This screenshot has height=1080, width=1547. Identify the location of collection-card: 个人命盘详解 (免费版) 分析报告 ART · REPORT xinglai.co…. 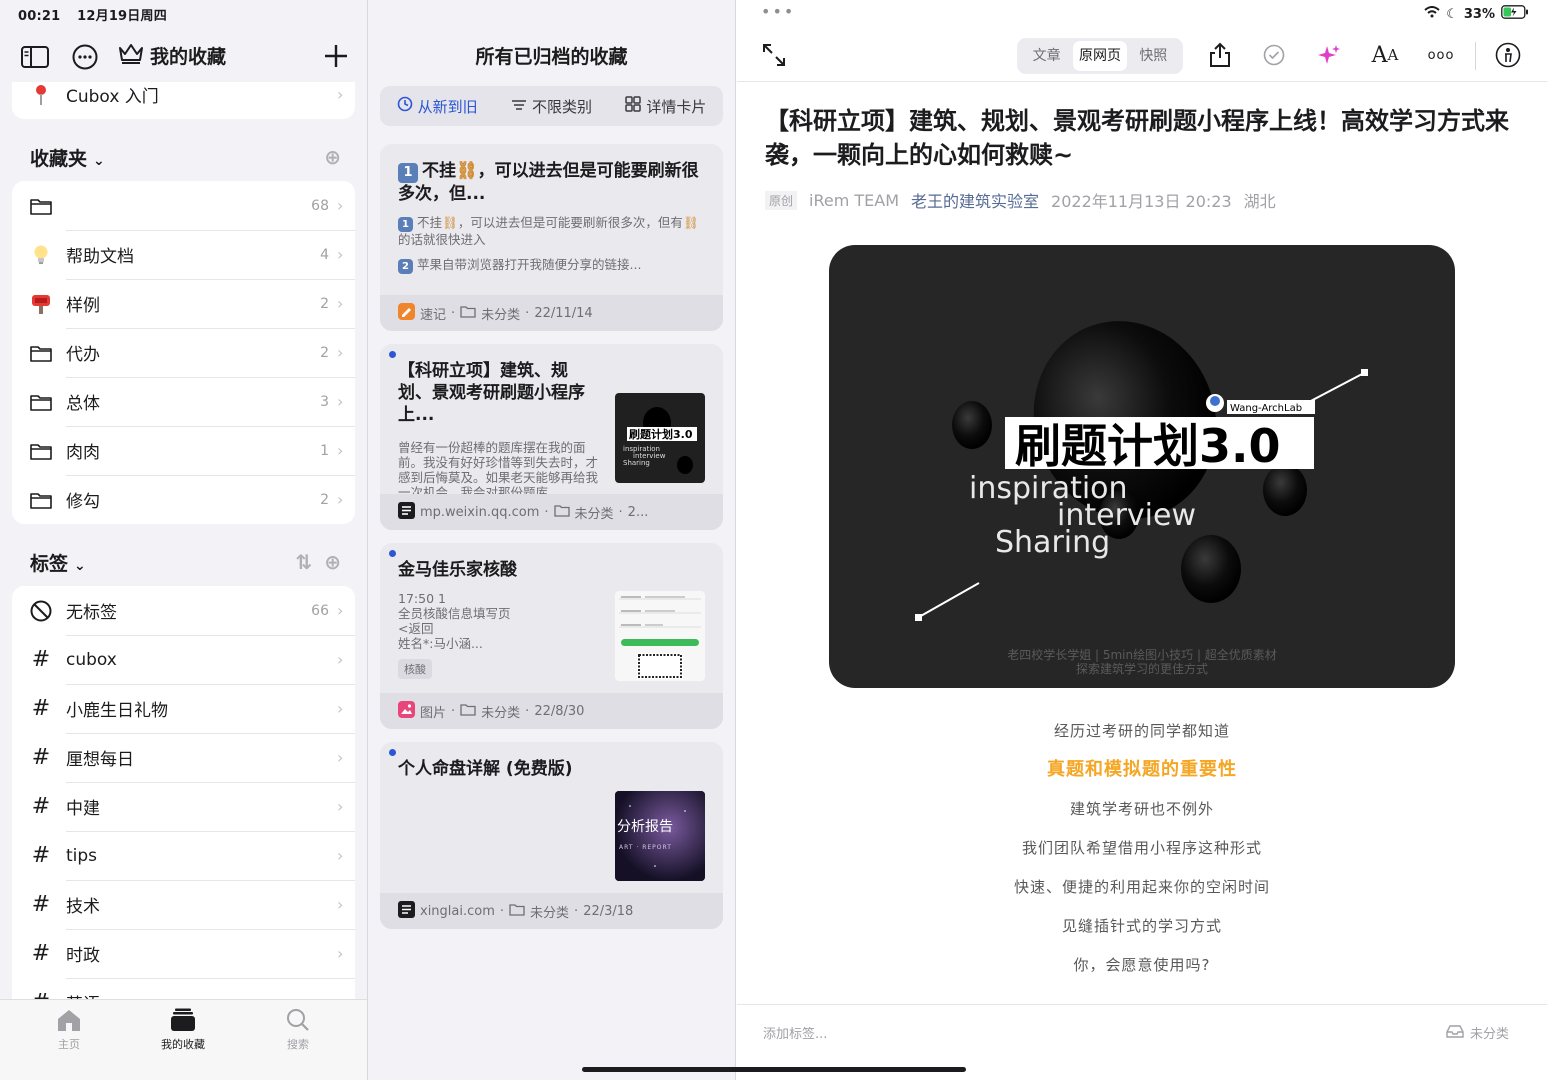
(551, 835).